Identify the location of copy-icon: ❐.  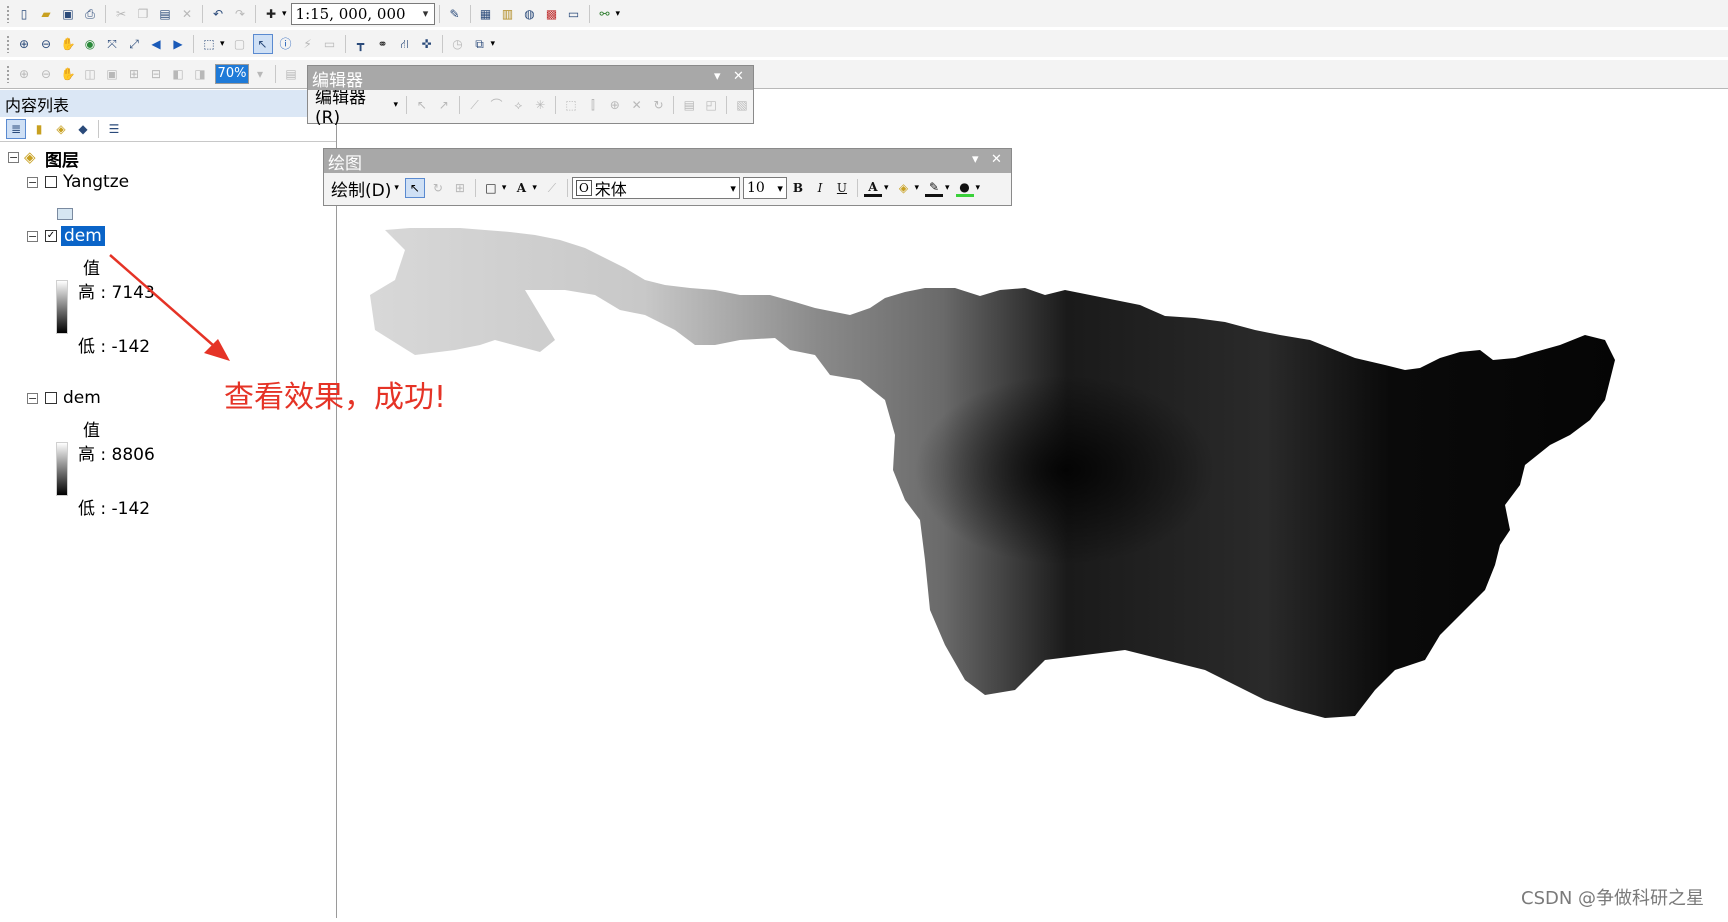
(143, 14).